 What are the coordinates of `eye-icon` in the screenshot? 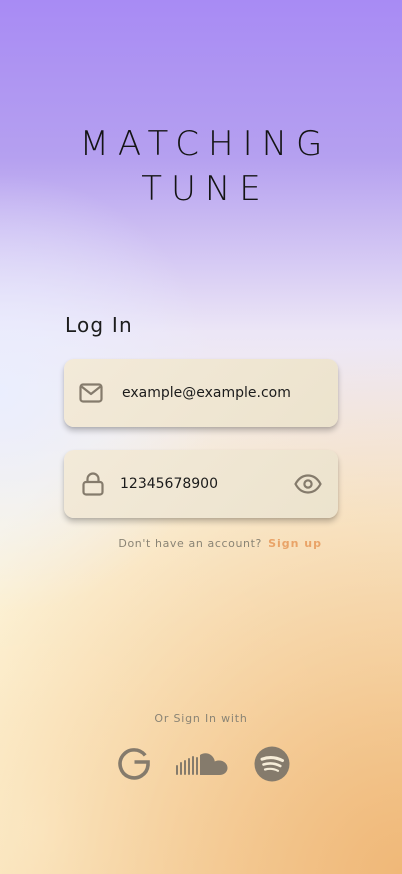 It's located at (308, 484).